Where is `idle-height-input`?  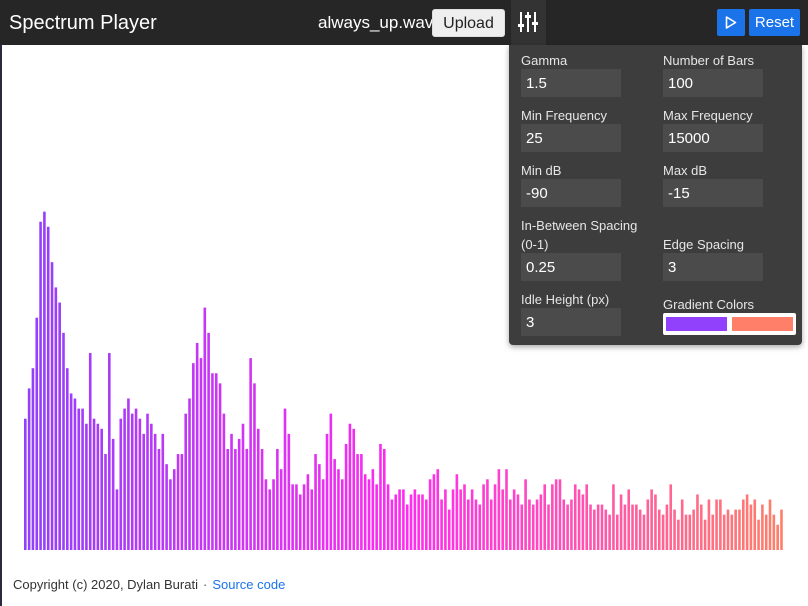 idle-height-input is located at coordinates (571, 322).